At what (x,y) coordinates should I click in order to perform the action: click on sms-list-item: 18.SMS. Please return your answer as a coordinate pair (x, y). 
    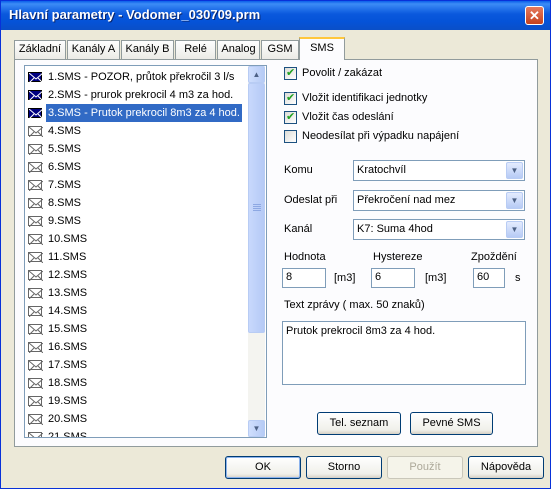
    Looking at the image, I should click on (138, 383).